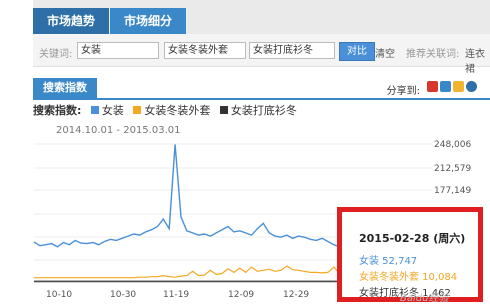 The image size is (490, 307). Describe the element at coordinates (296, 295) in the screenshot. I see `x-tick-label: 12-29` at that location.